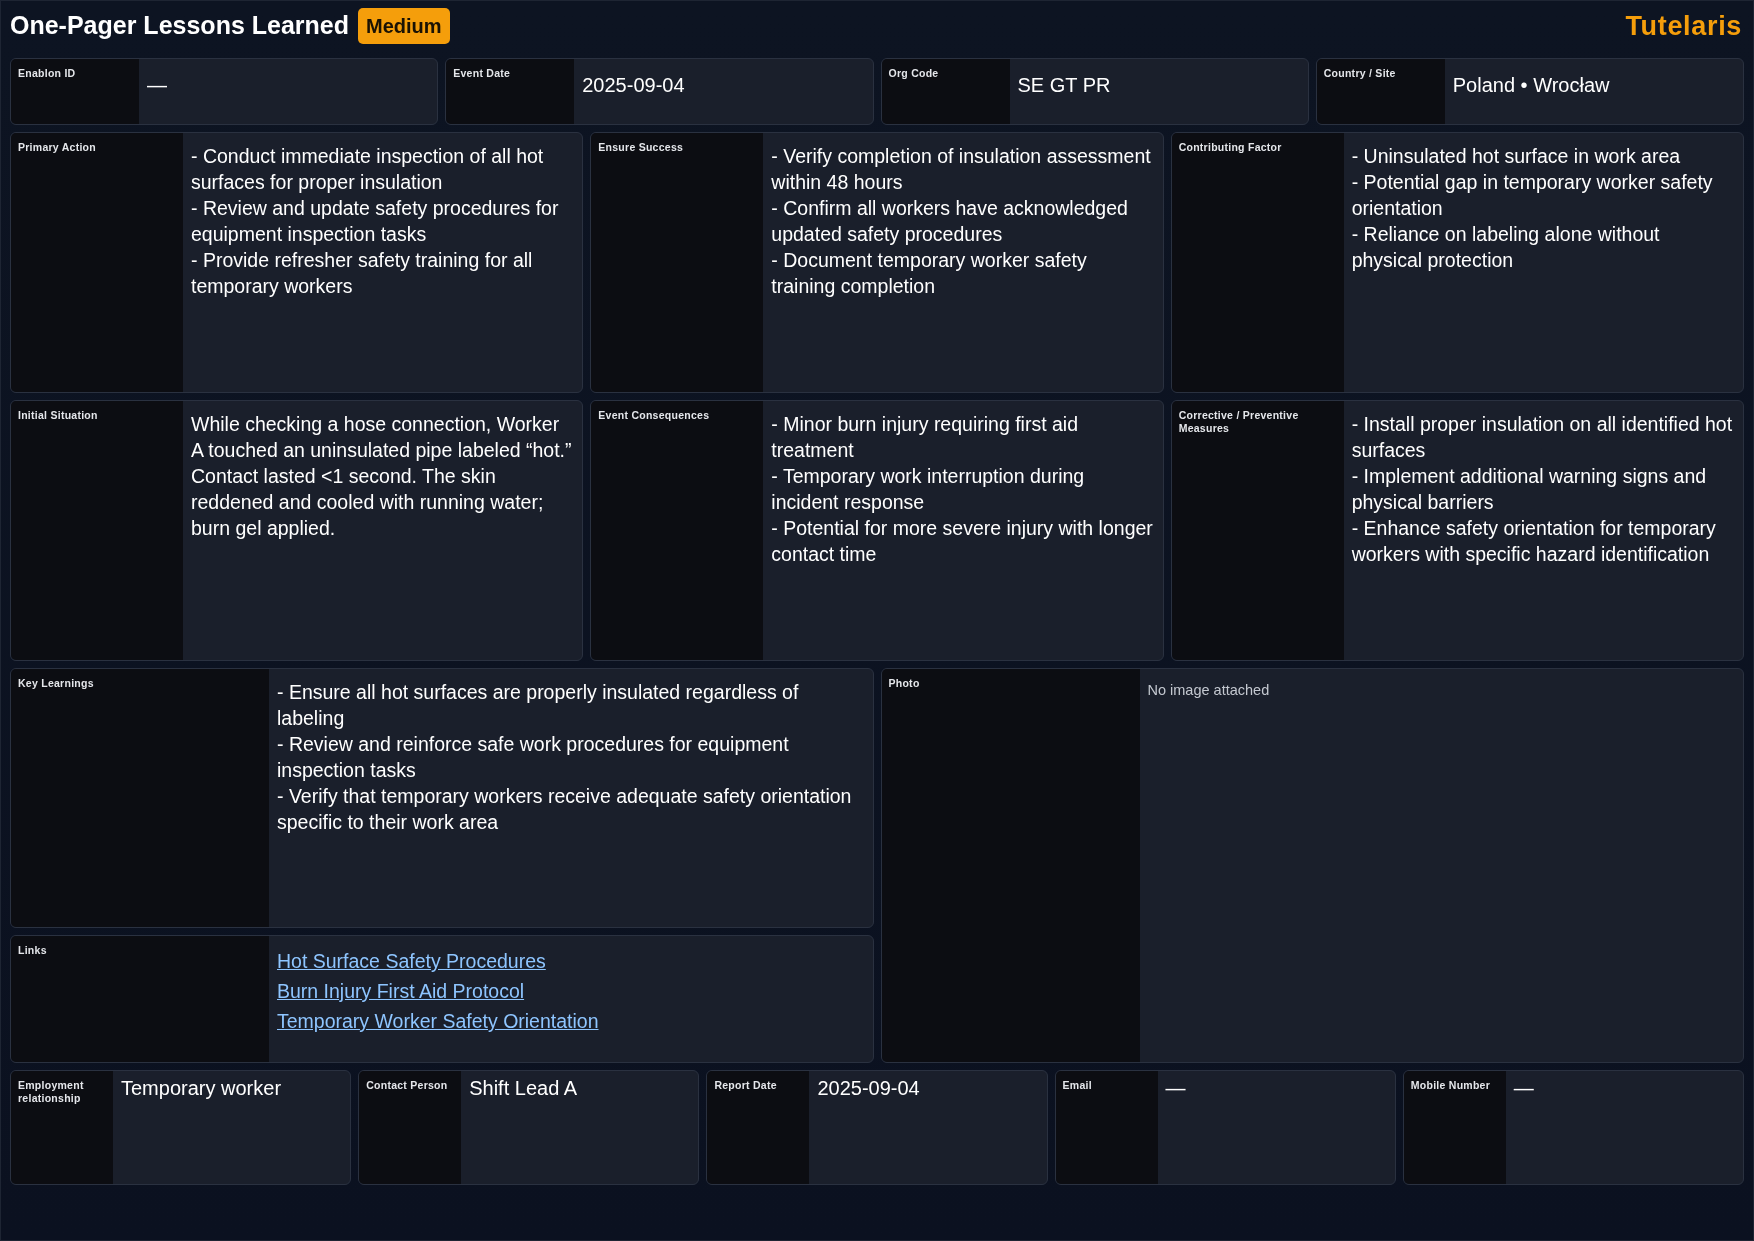 This screenshot has width=1754, height=1241. Describe the element at coordinates (962, 541) in the screenshot. I see `bullet-item: - Potential for more severe injury with longer contact time` at that location.